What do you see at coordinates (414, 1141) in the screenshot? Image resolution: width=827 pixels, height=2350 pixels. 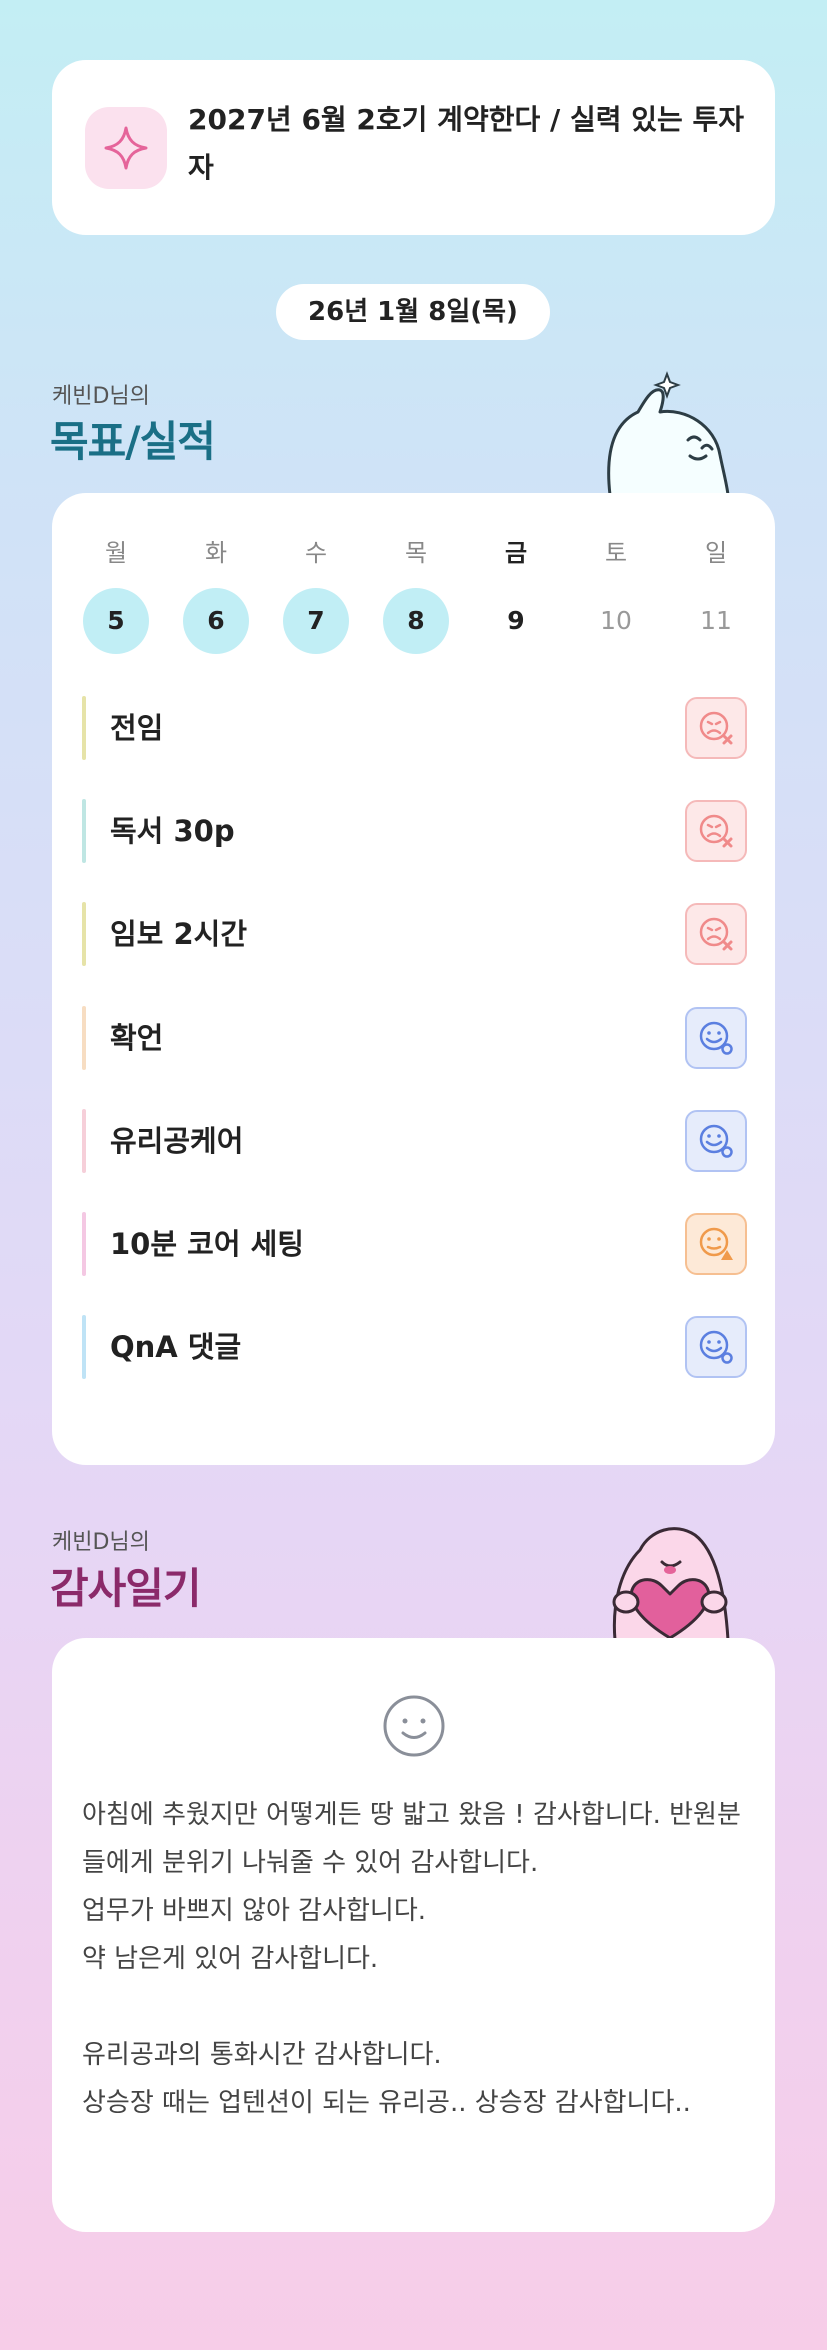 I see `task-row: 유리공케어` at bounding box center [414, 1141].